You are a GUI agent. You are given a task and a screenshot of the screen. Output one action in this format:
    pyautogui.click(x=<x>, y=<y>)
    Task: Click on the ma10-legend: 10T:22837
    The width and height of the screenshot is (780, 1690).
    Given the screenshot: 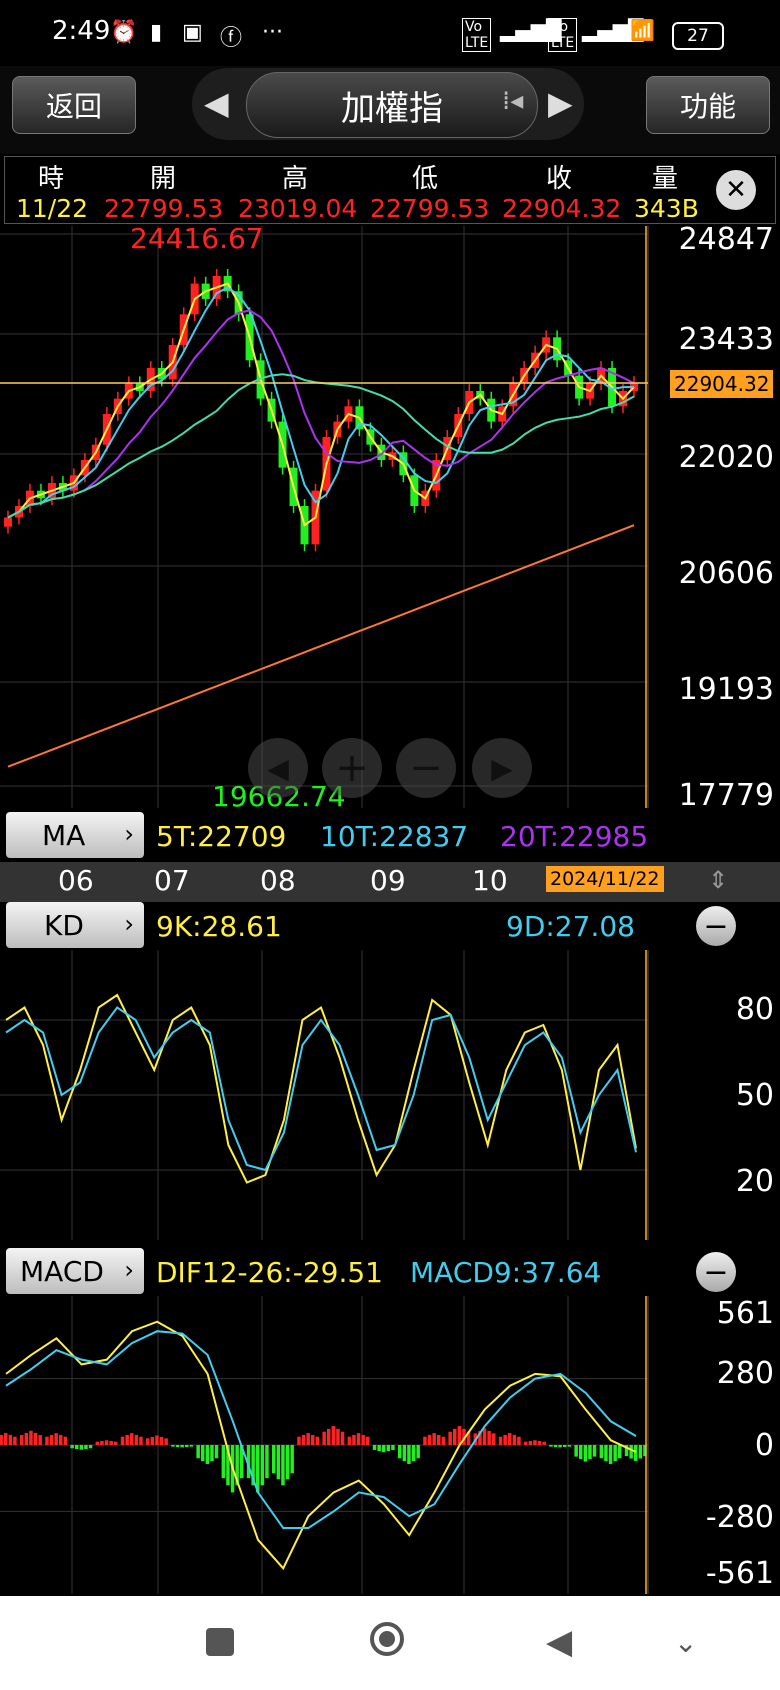 What is the action you would take?
    pyautogui.click(x=394, y=836)
    